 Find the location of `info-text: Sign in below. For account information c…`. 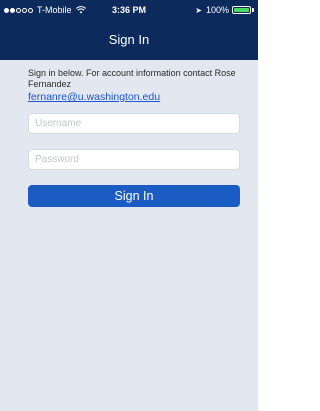

info-text: Sign in below. For account information c… is located at coordinates (132, 78).